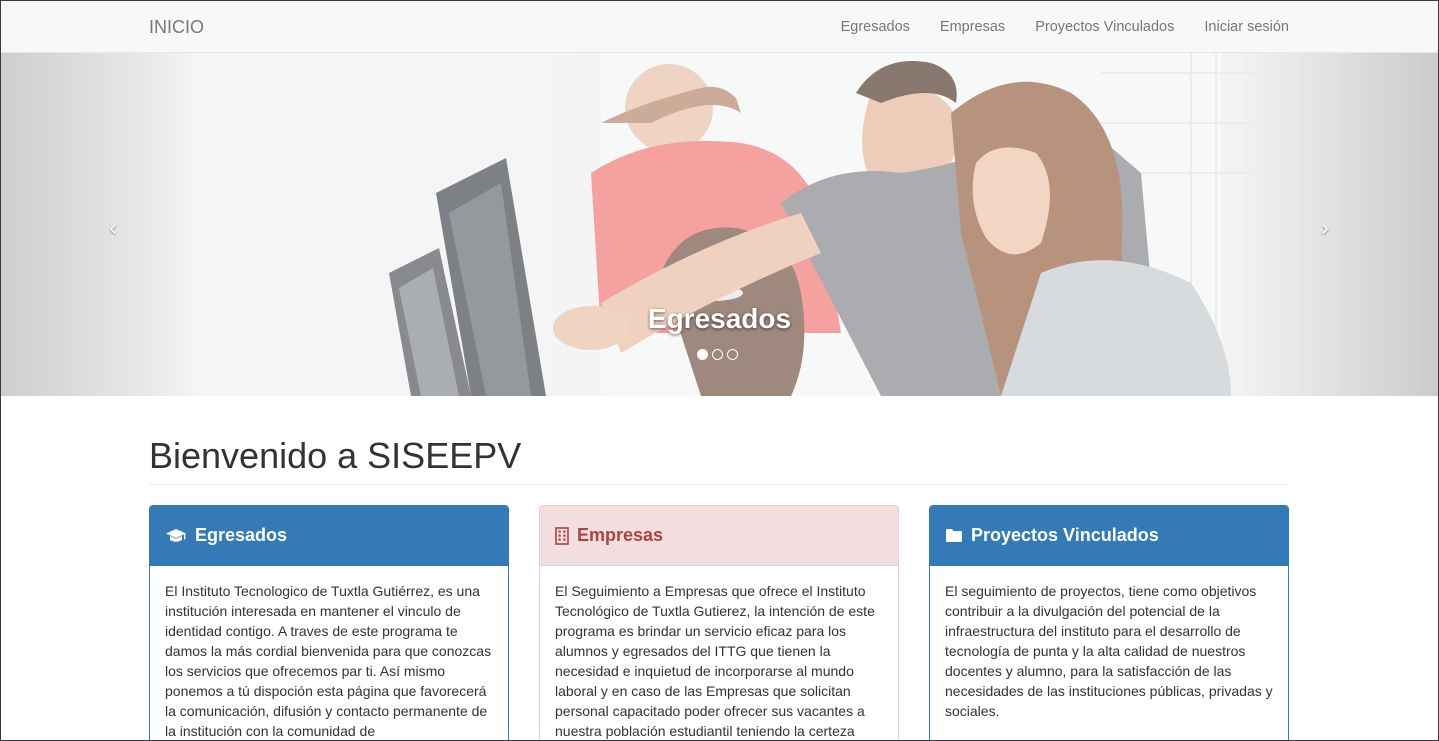 The image size is (1439, 741). Describe the element at coordinates (1065, 535) in the screenshot. I see `panel-title: Proyectos Vinculados` at that location.